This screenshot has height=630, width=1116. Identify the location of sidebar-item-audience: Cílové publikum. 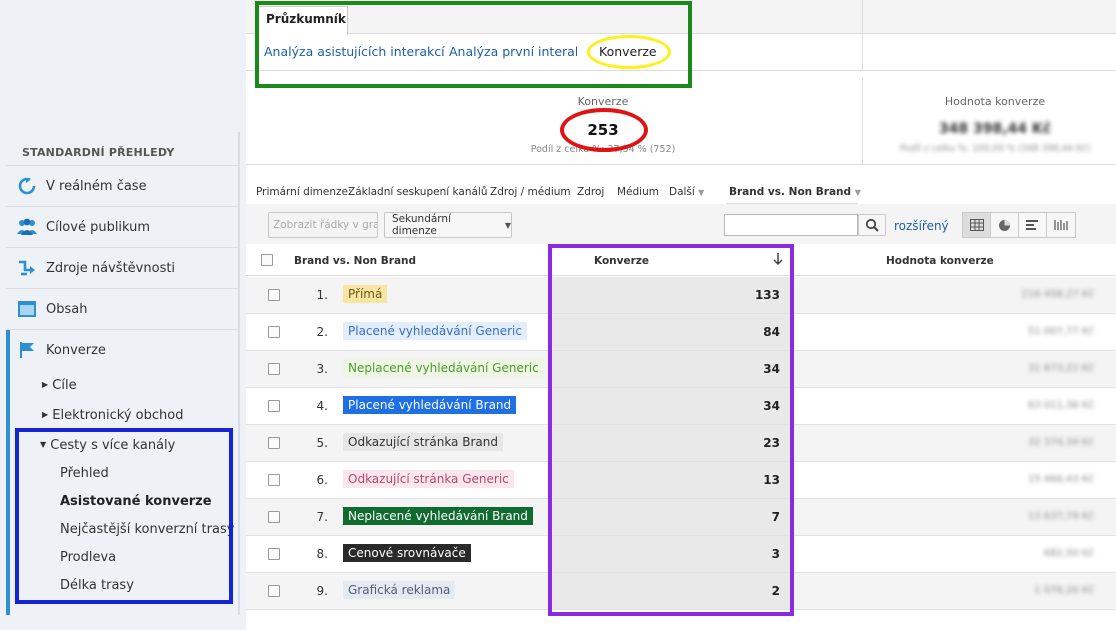
(123, 227).